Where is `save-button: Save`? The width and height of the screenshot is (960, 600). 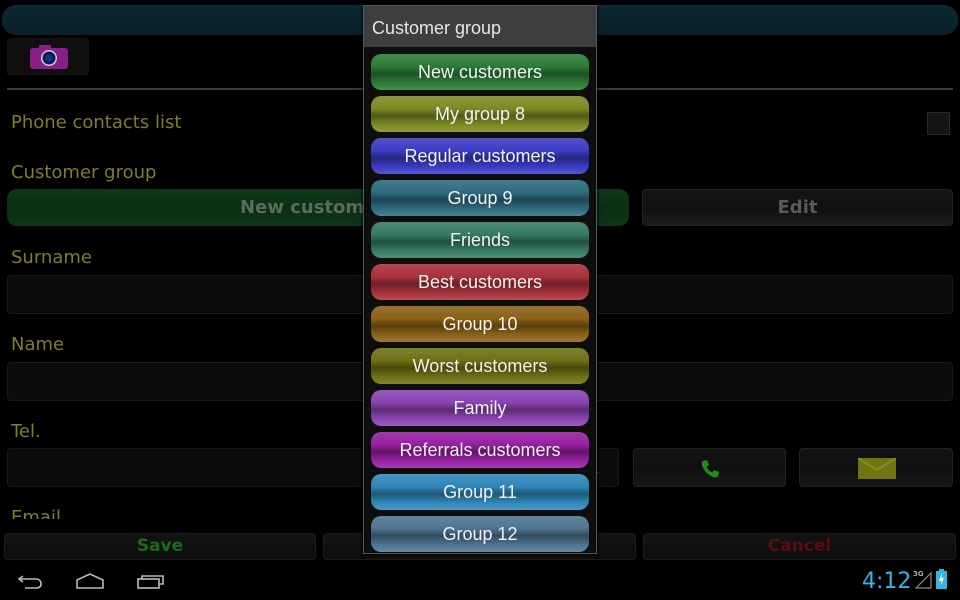 save-button: Save is located at coordinates (160, 546).